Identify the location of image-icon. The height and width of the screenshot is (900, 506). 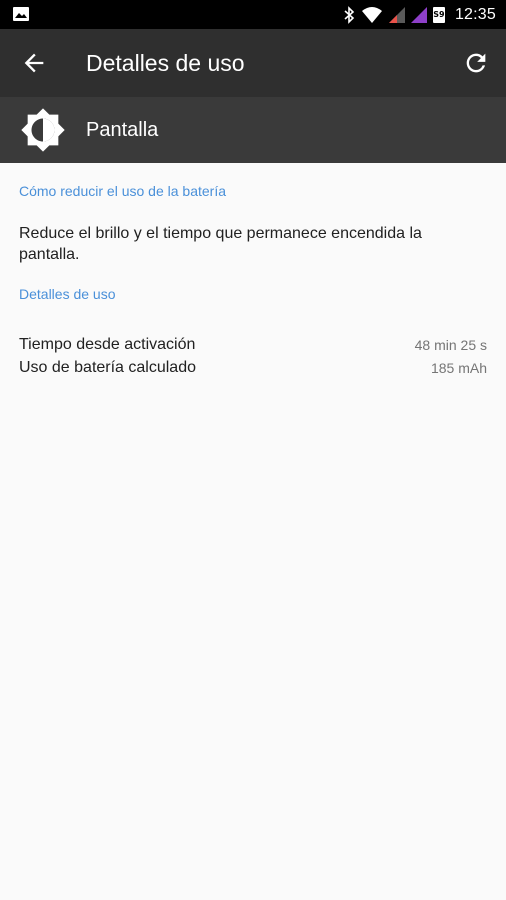
(21, 14).